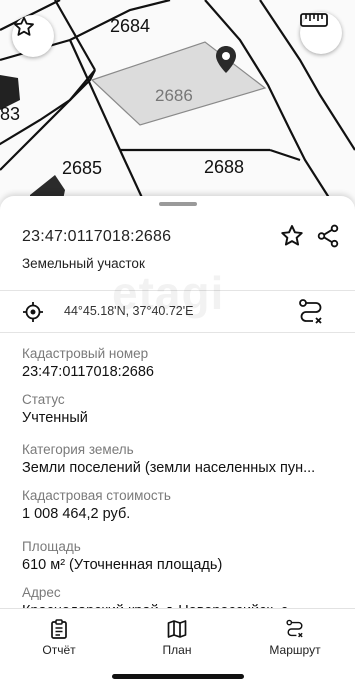  Describe the element at coordinates (78, 449) in the screenshot. I see `field-label-land-category: Категория земель` at that location.